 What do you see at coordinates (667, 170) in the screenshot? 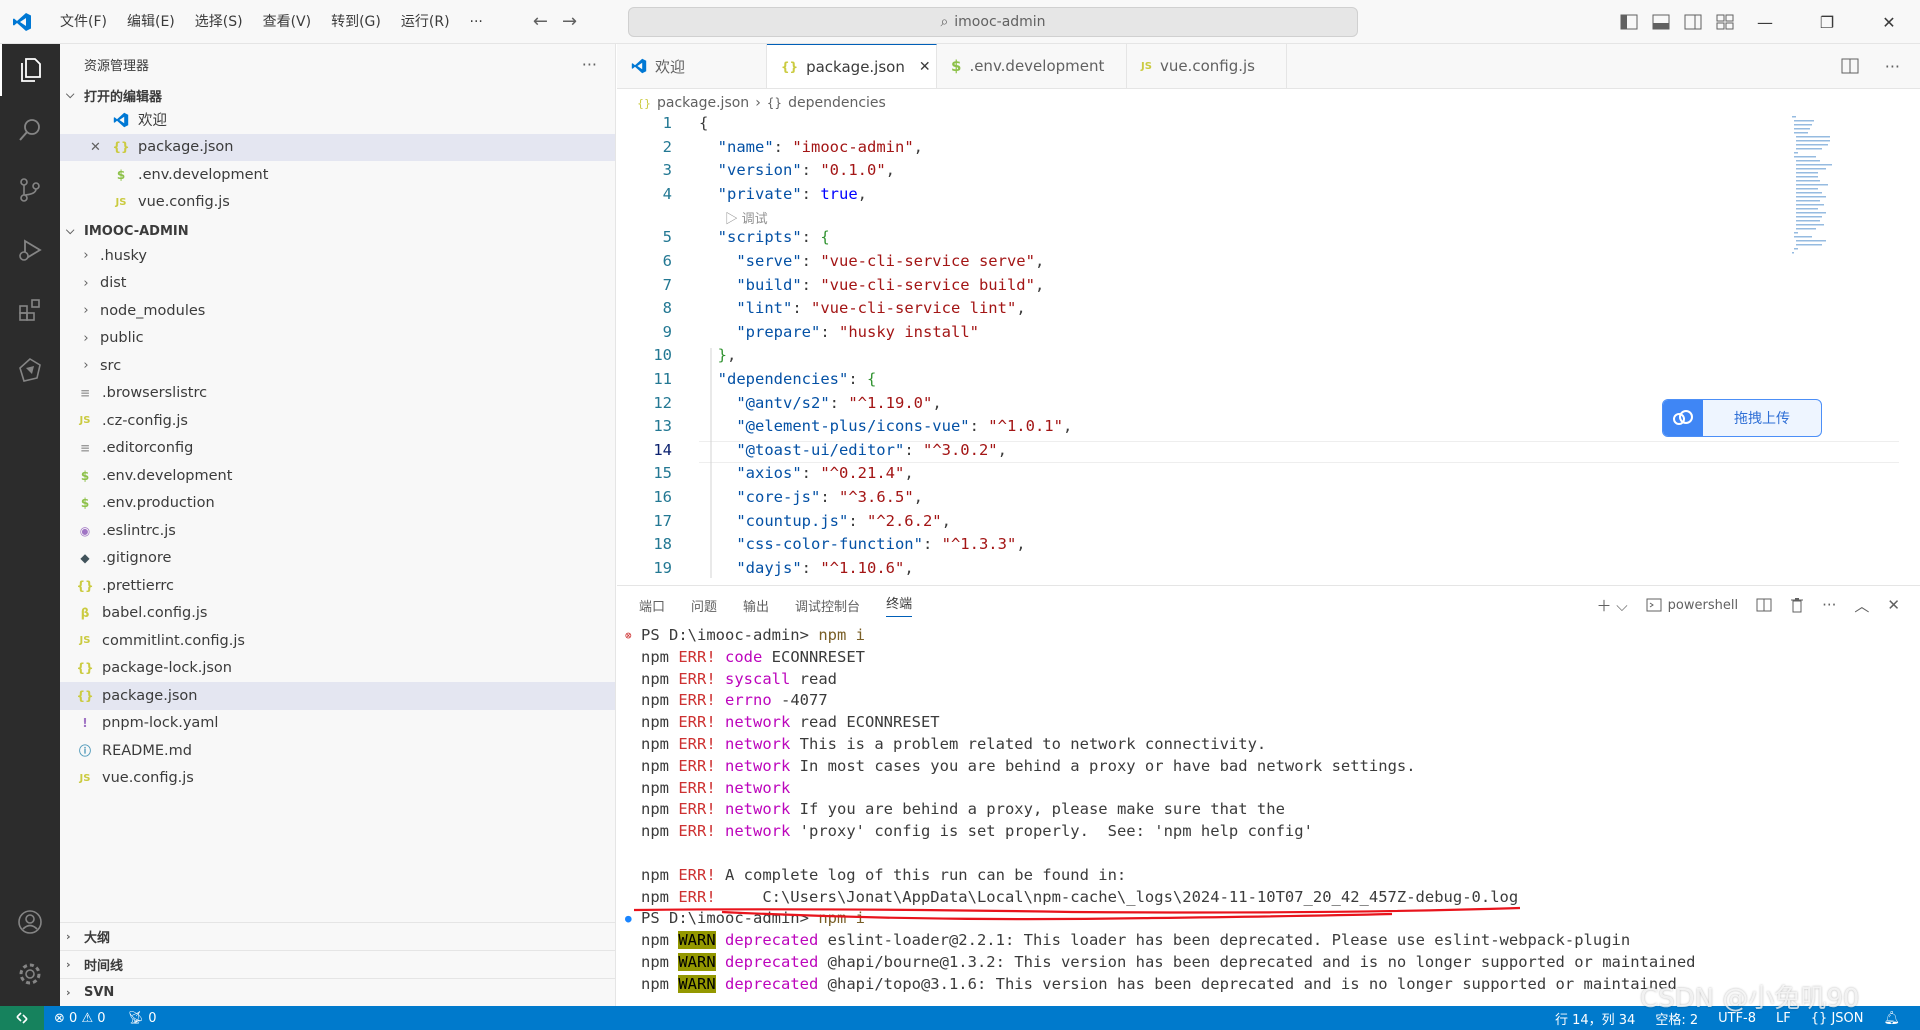
I see `line-number: 3` at bounding box center [667, 170].